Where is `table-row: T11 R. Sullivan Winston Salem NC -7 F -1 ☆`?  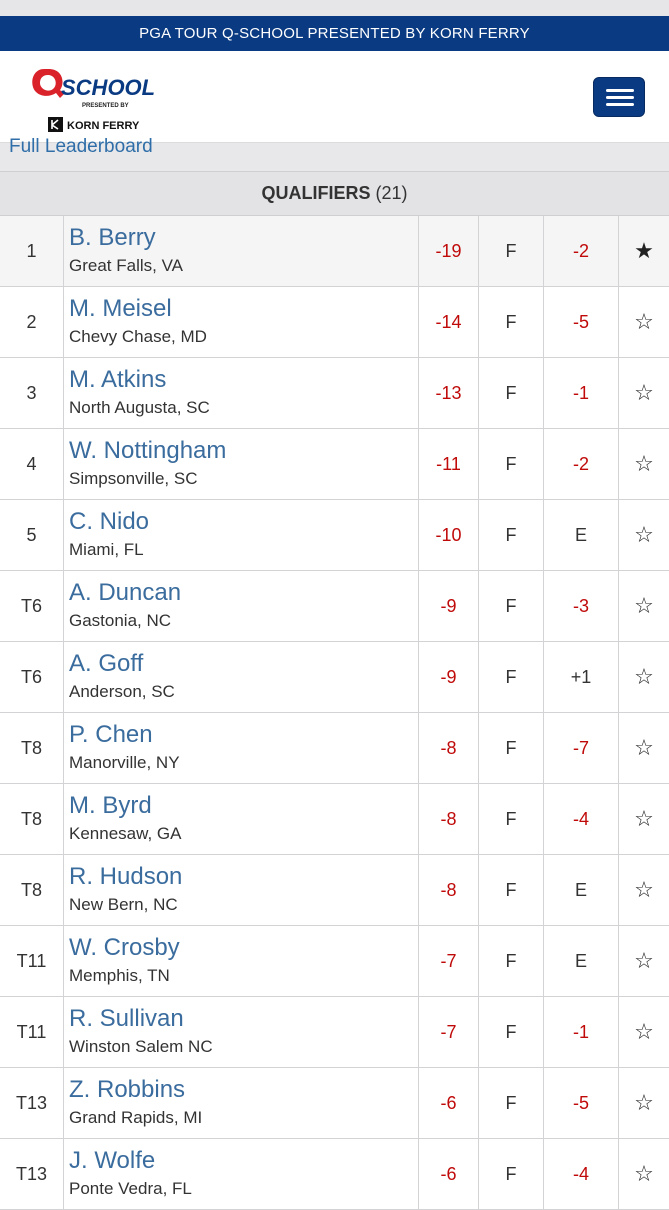
table-row: T11 R. Sullivan Winston Salem NC -7 F -1 ☆ is located at coordinates (334, 1032).